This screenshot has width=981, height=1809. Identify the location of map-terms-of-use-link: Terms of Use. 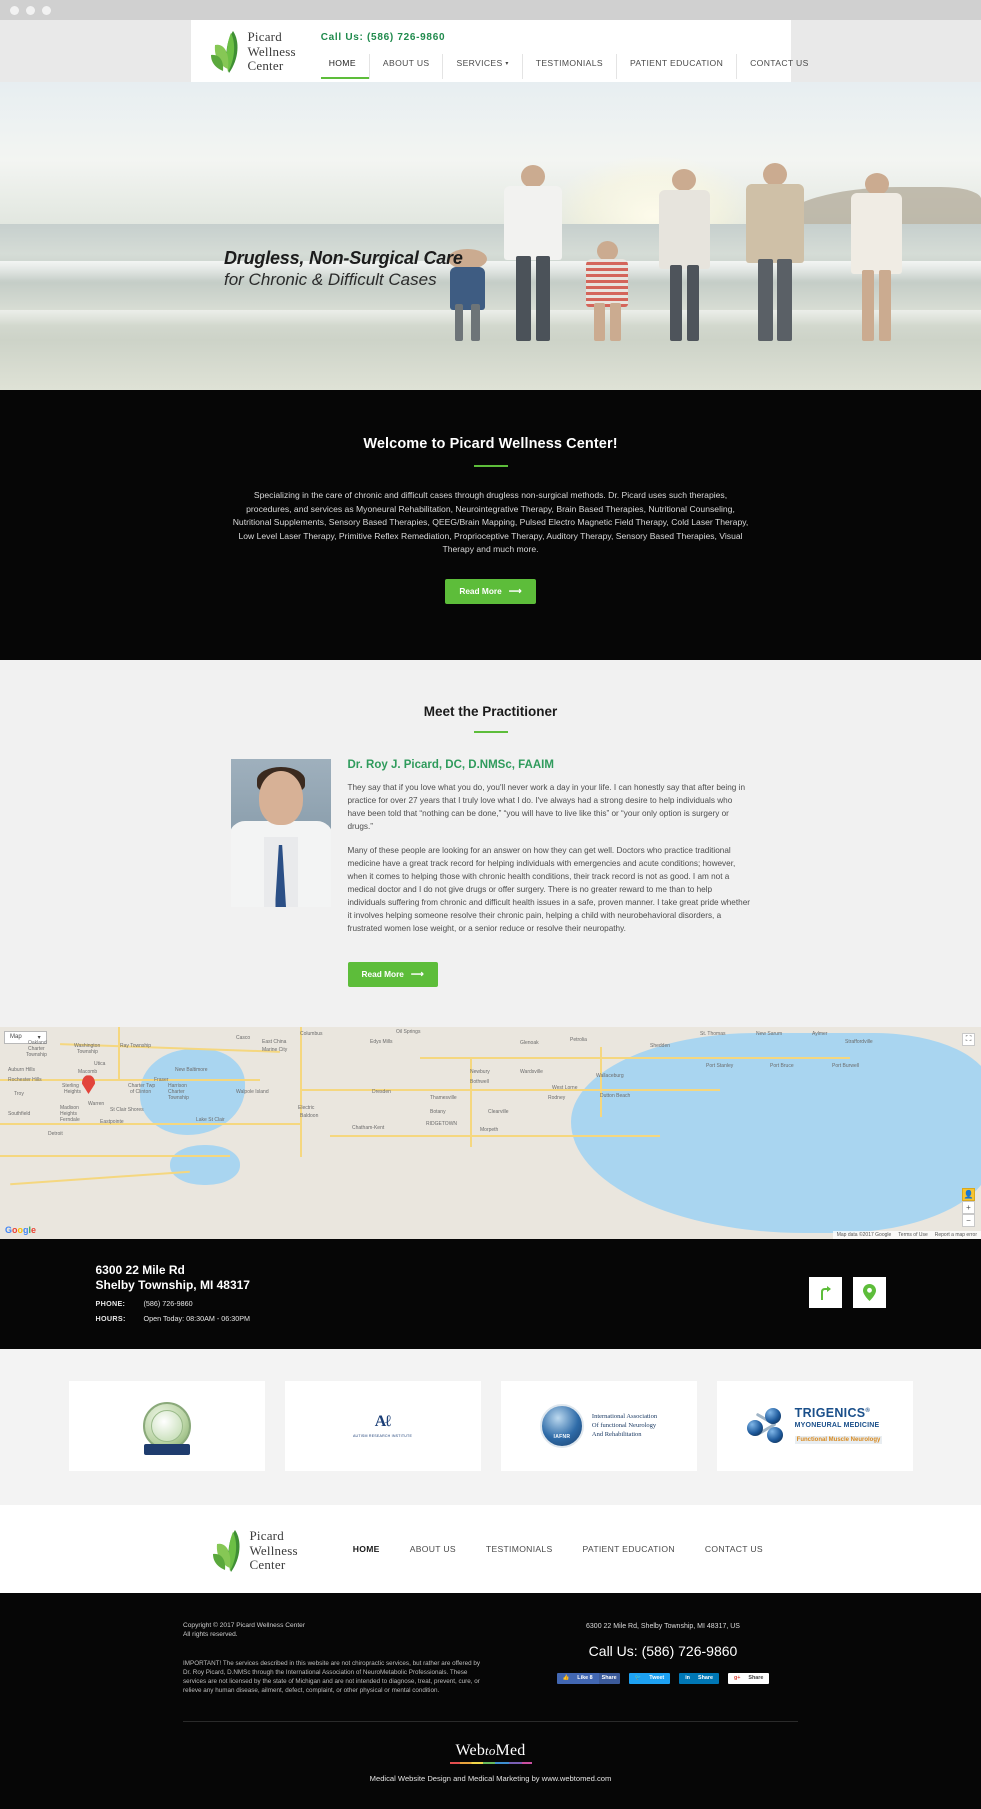
(912, 1235).